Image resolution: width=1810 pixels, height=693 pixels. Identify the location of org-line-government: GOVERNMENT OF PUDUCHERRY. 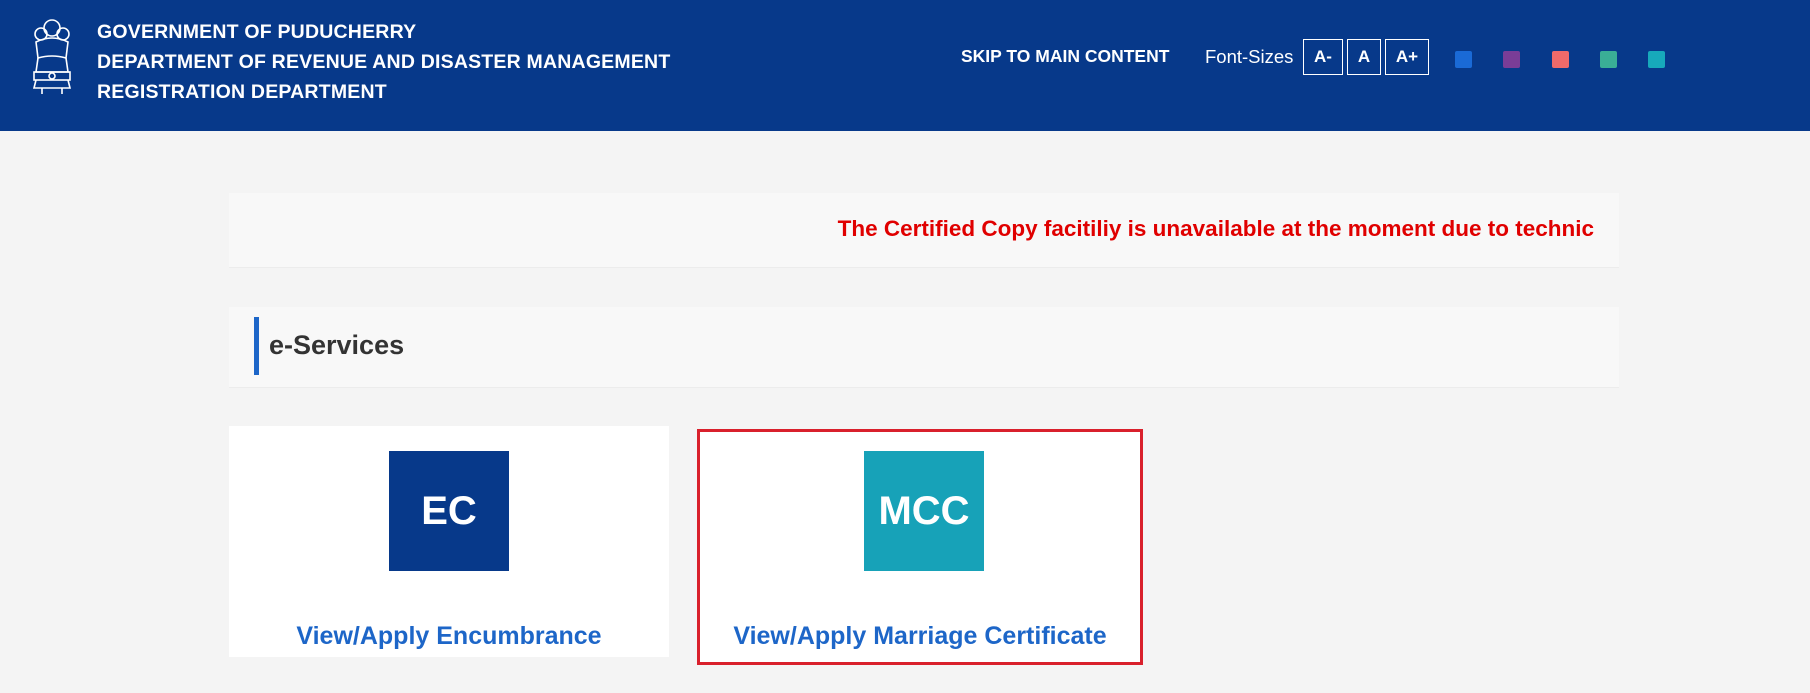
(257, 32).